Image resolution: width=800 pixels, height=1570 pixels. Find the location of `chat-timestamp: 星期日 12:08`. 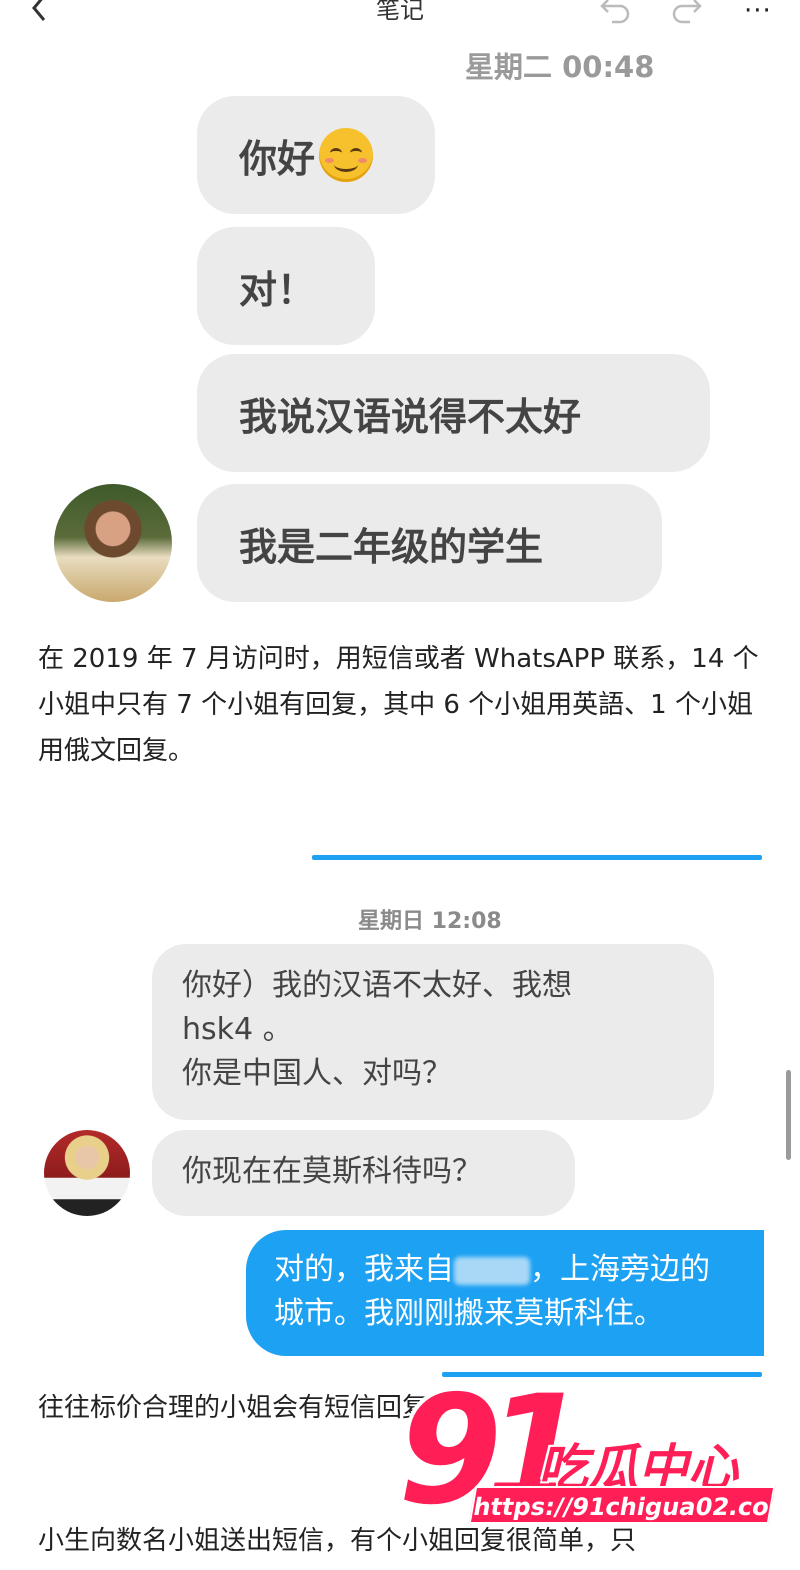

chat-timestamp: 星期日 12:08 is located at coordinates (430, 921).